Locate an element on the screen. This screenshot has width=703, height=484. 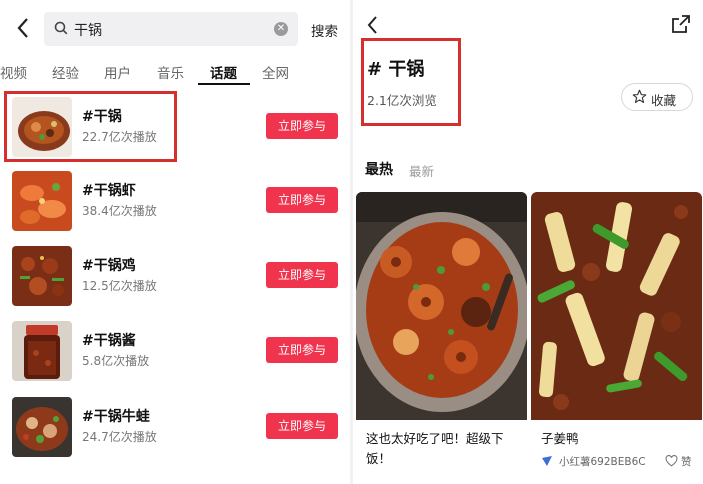
post-card: 子姜鸭 小红薯692BEB6C 赞 is located at coordinates (616, 338).